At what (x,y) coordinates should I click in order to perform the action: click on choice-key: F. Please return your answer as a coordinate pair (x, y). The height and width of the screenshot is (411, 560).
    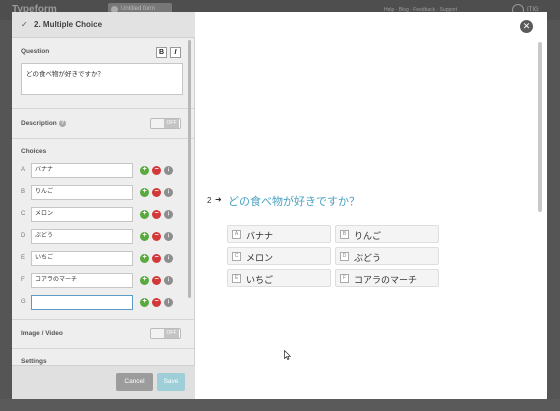
    Looking at the image, I should click on (344, 278).